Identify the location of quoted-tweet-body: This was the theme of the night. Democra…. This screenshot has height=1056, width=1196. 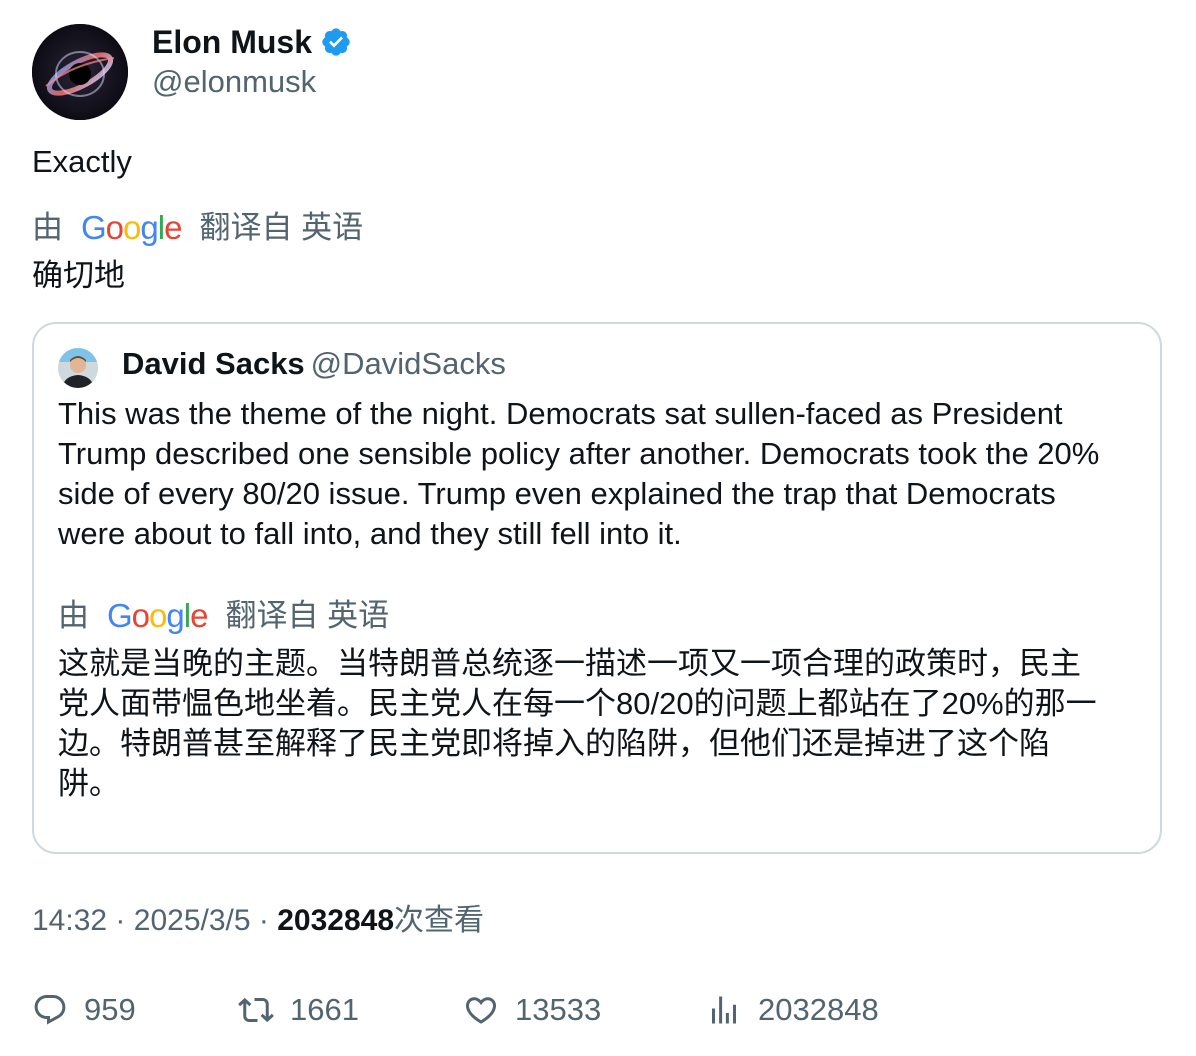
(603, 474).